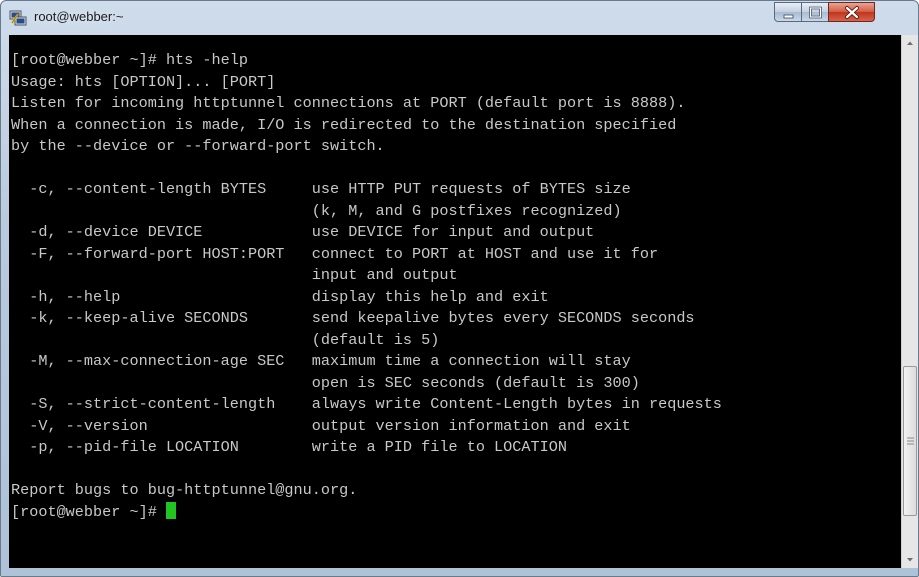 This screenshot has height=577, width=919. What do you see at coordinates (788, 16) in the screenshot?
I see `minimize-icon` at bounding box center [788, 16].